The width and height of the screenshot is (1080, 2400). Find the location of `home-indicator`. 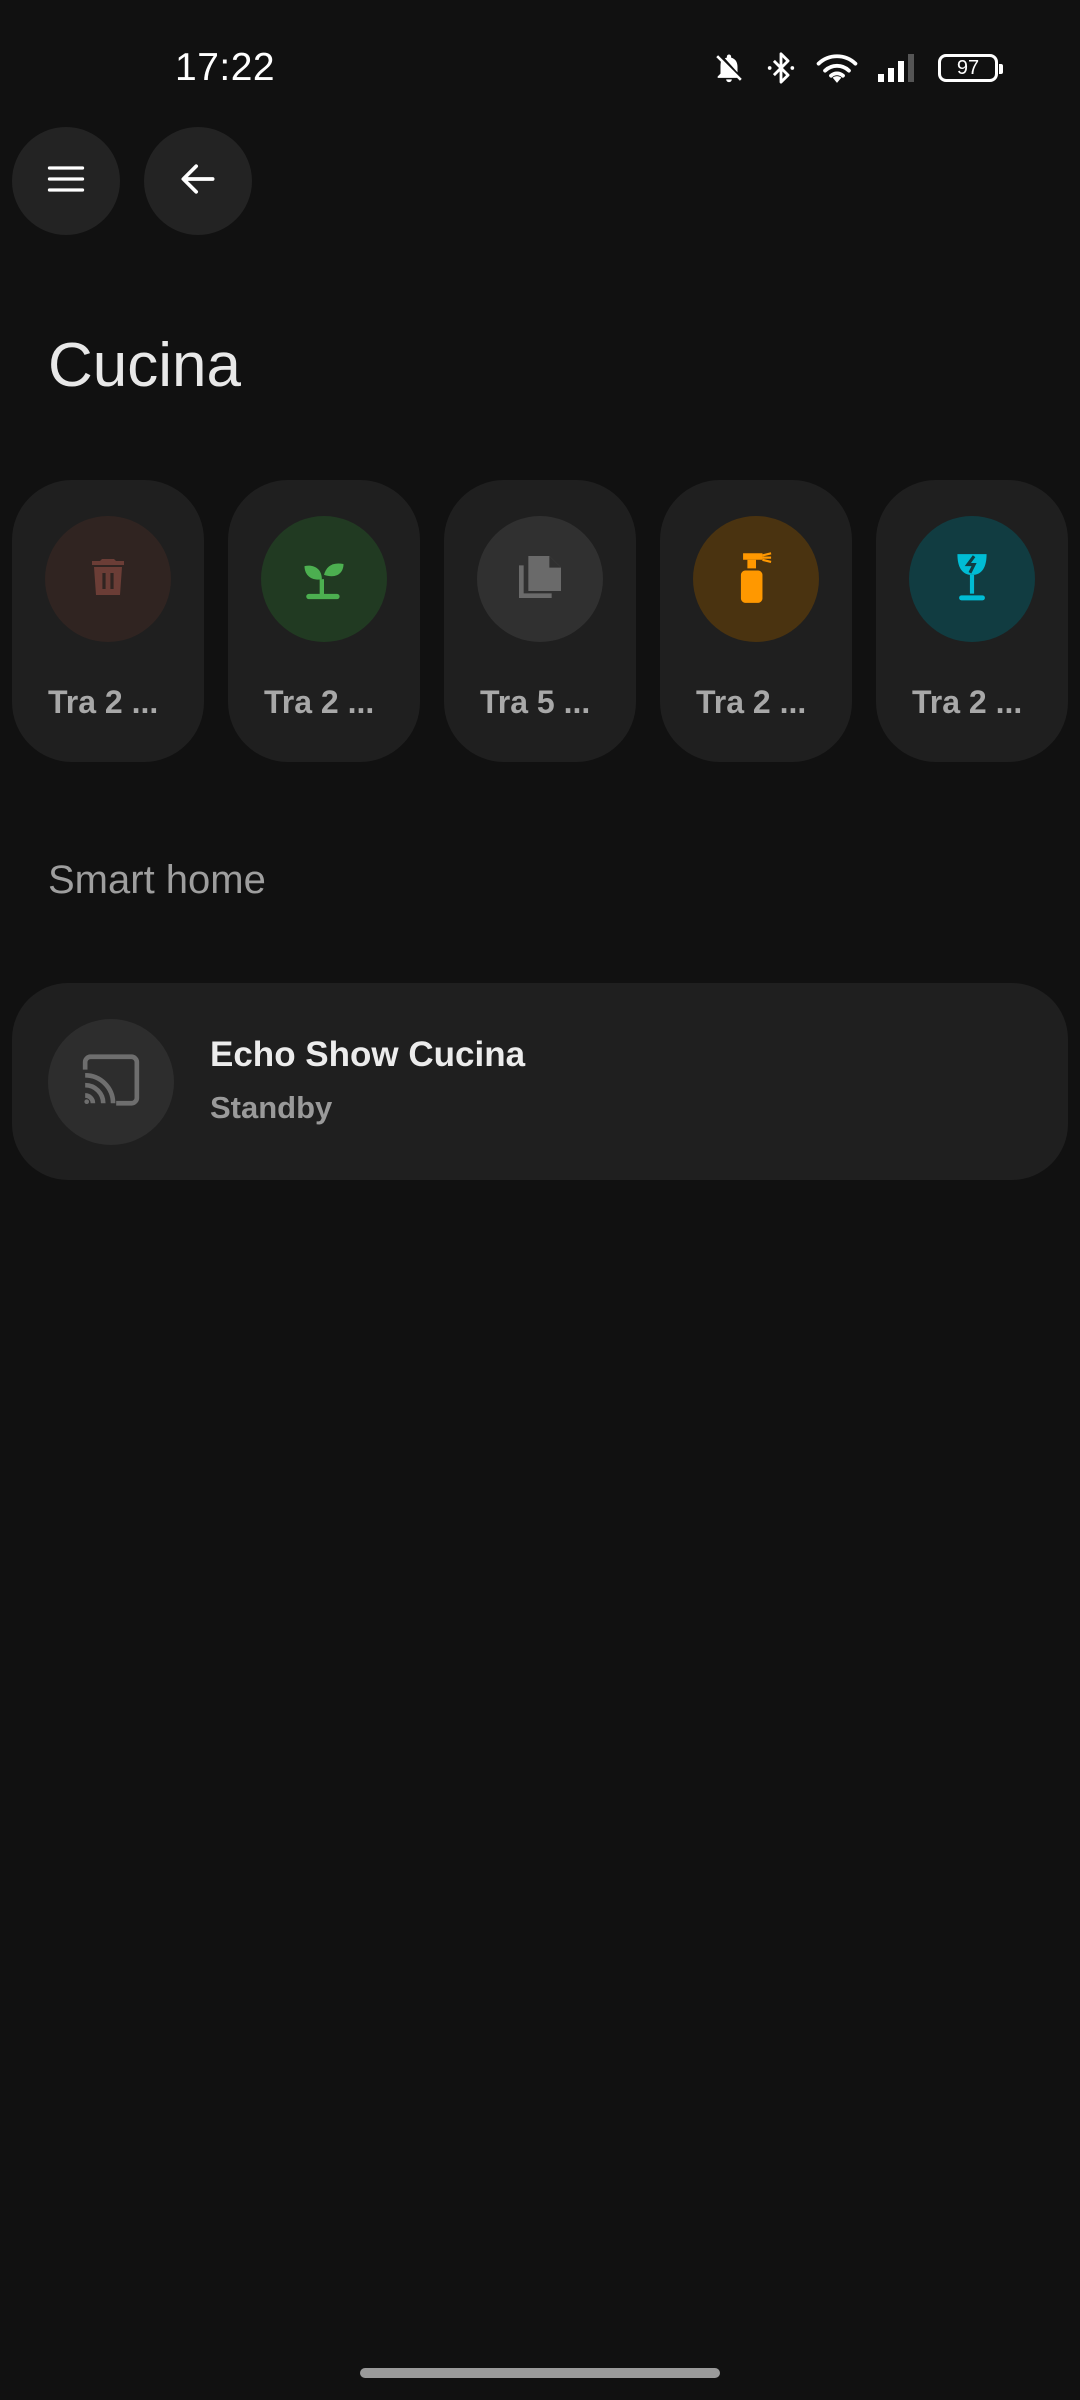

home-indicator is located at coordinates (540, 2373).